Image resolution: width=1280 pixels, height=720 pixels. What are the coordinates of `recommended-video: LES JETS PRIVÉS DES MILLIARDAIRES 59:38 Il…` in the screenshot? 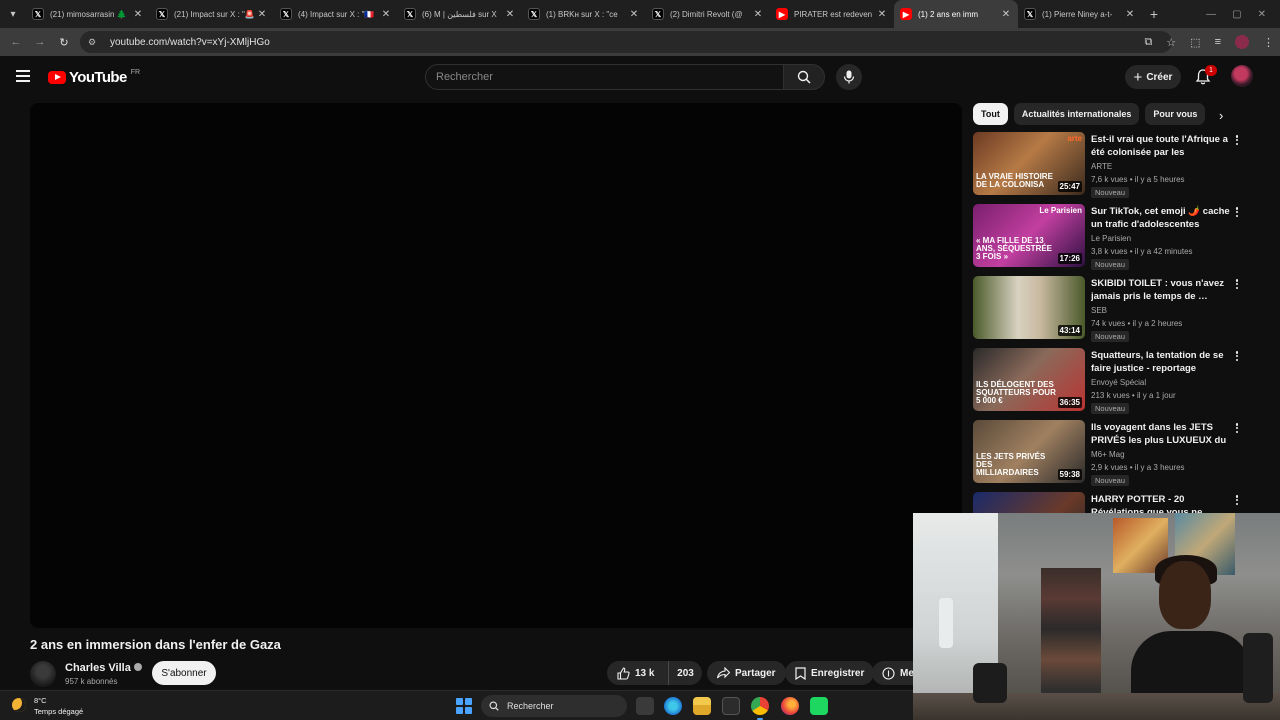 It's located at (1113, 455).